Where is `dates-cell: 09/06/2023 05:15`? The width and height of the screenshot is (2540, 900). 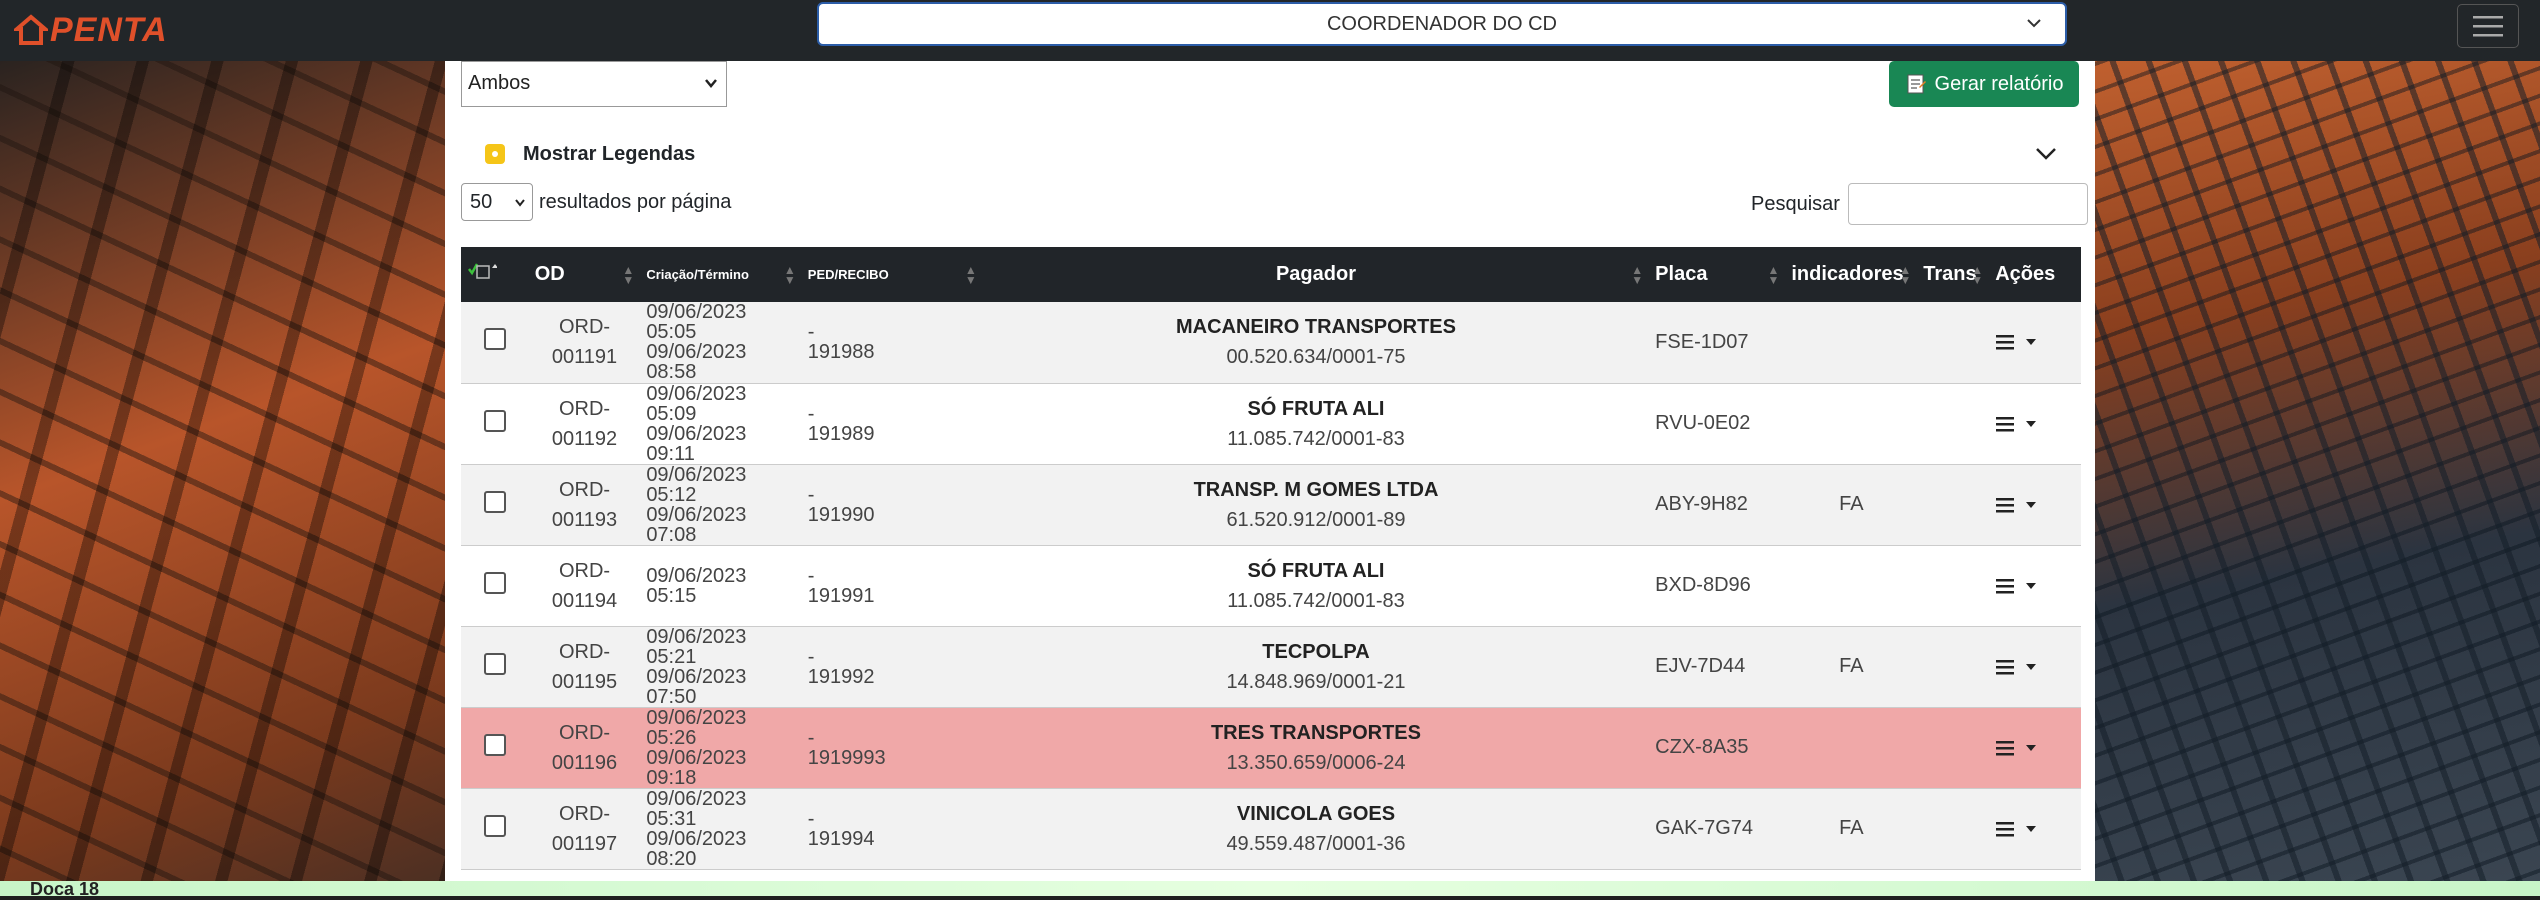
dates-cell: 09/06/2023 05:15 is located at coordinates (720, 585).